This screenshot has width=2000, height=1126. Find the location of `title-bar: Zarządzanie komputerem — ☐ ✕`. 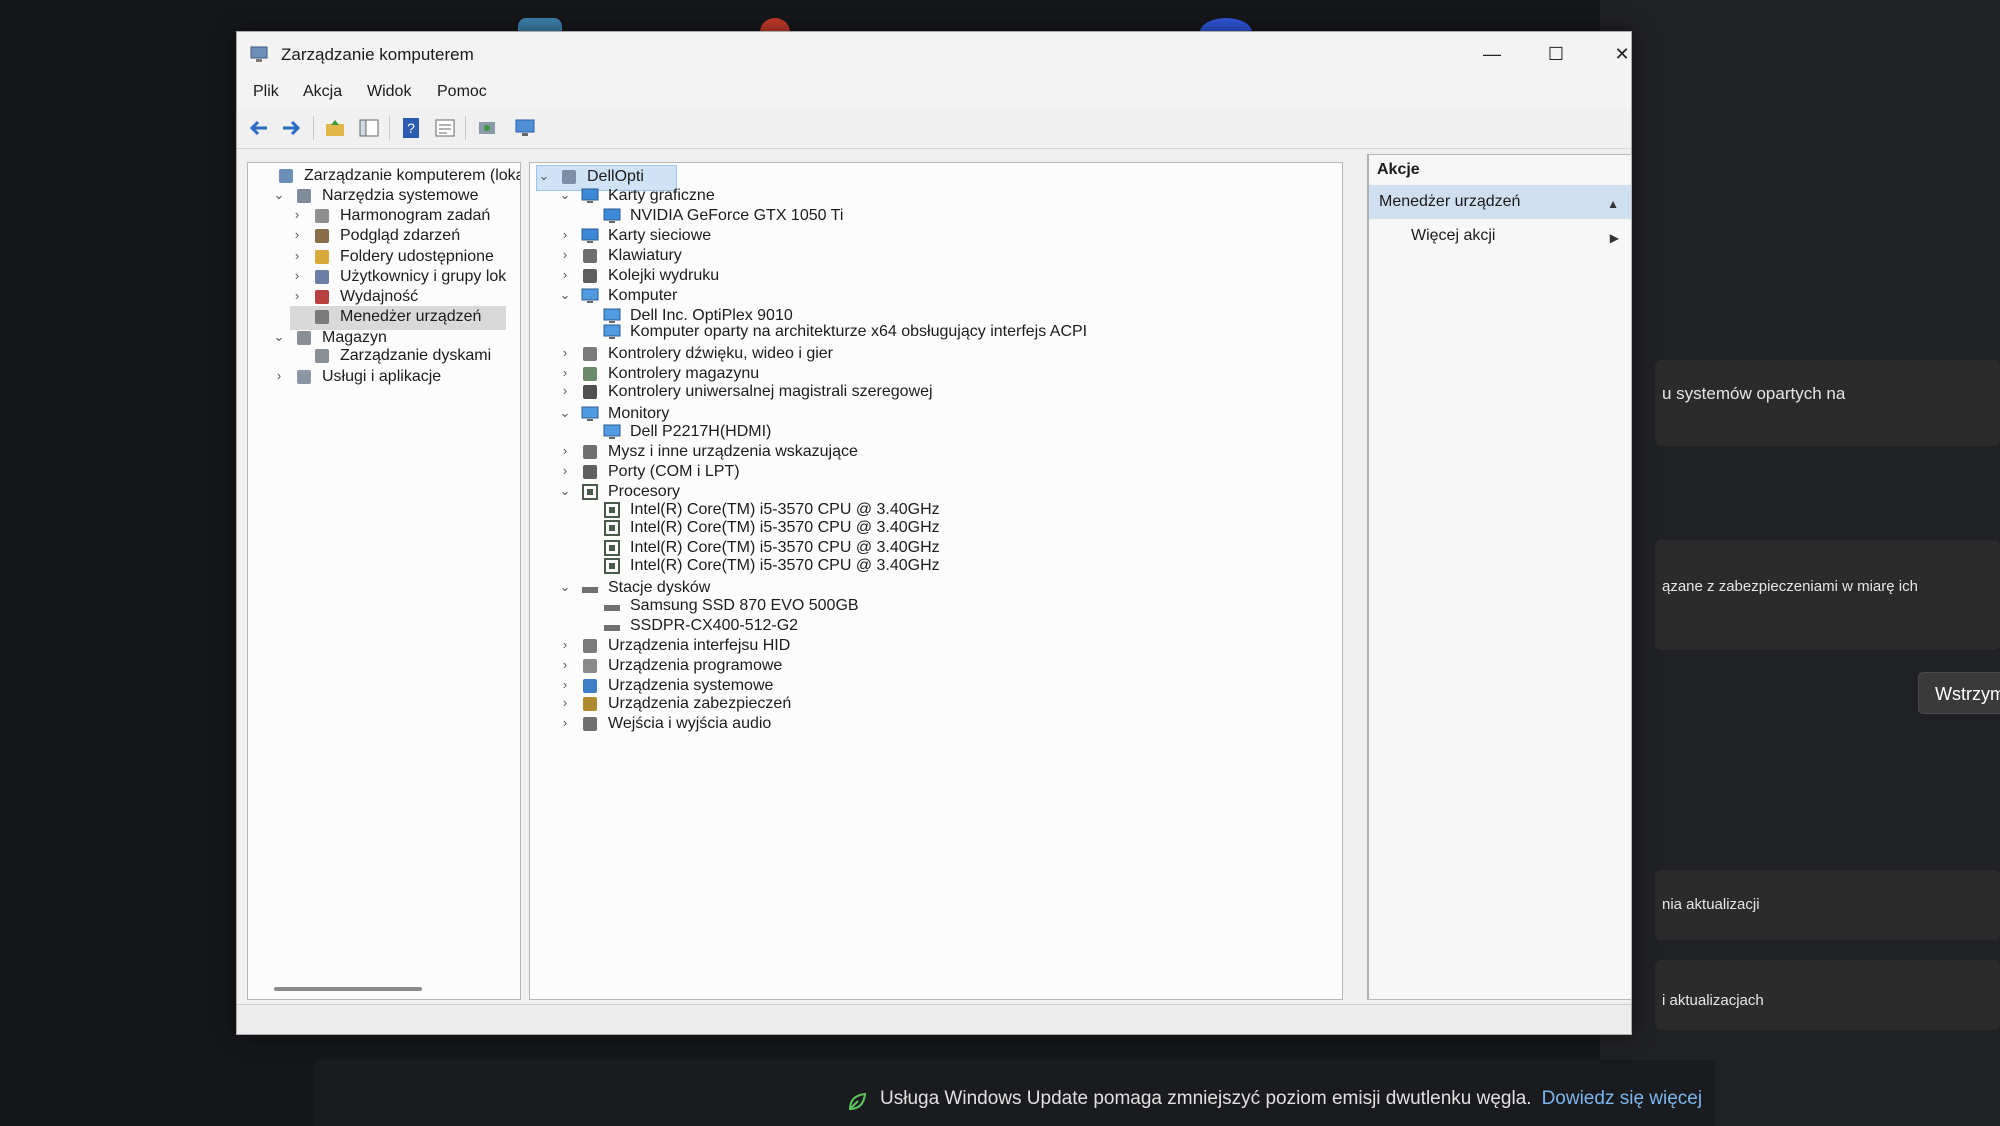

title-bar: Zarządzanie komputerem — ☐ ✕ is located at coordinates (934, 54).